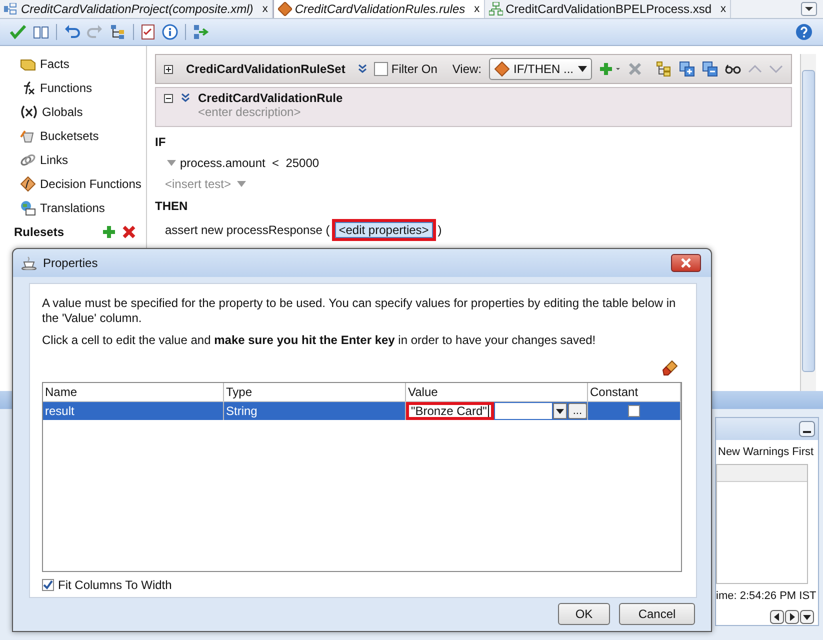 The height and width of the screenshot is (640, 823). Describe the element at coordinates (378, 9) in the screenshot. I see `editor-tab: CreditCardValidationRules.rules x` at that location.